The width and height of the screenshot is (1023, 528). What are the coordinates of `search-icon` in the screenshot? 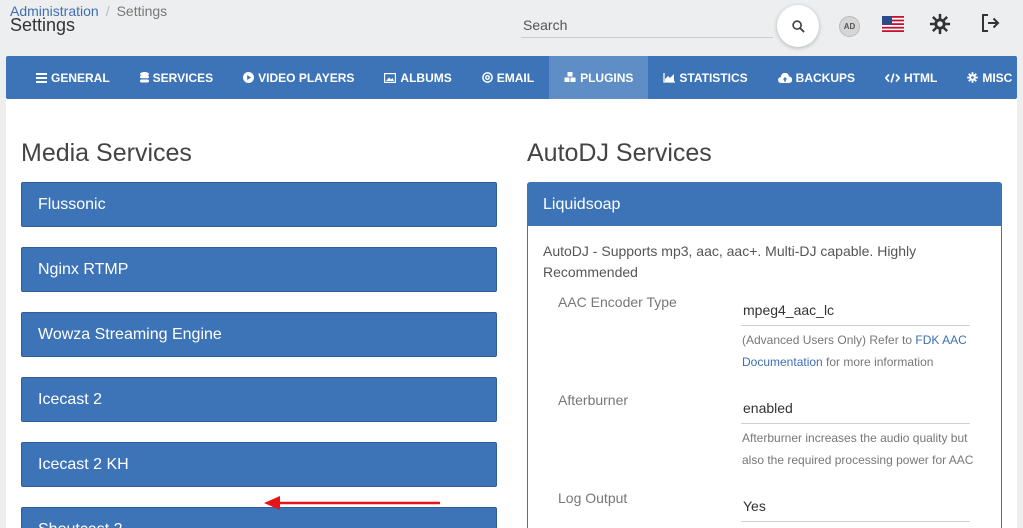 It's located at (798, 26).